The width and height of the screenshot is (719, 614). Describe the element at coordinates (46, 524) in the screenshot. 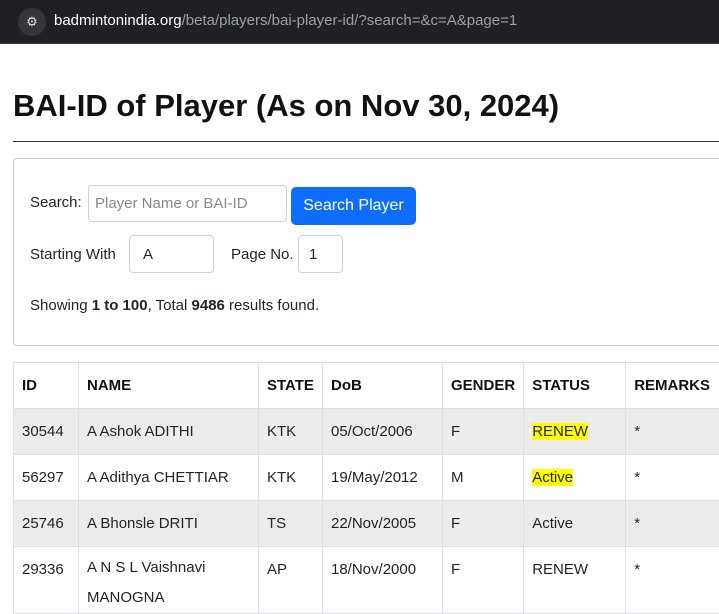

I see `cell-id: 25746` at that location.